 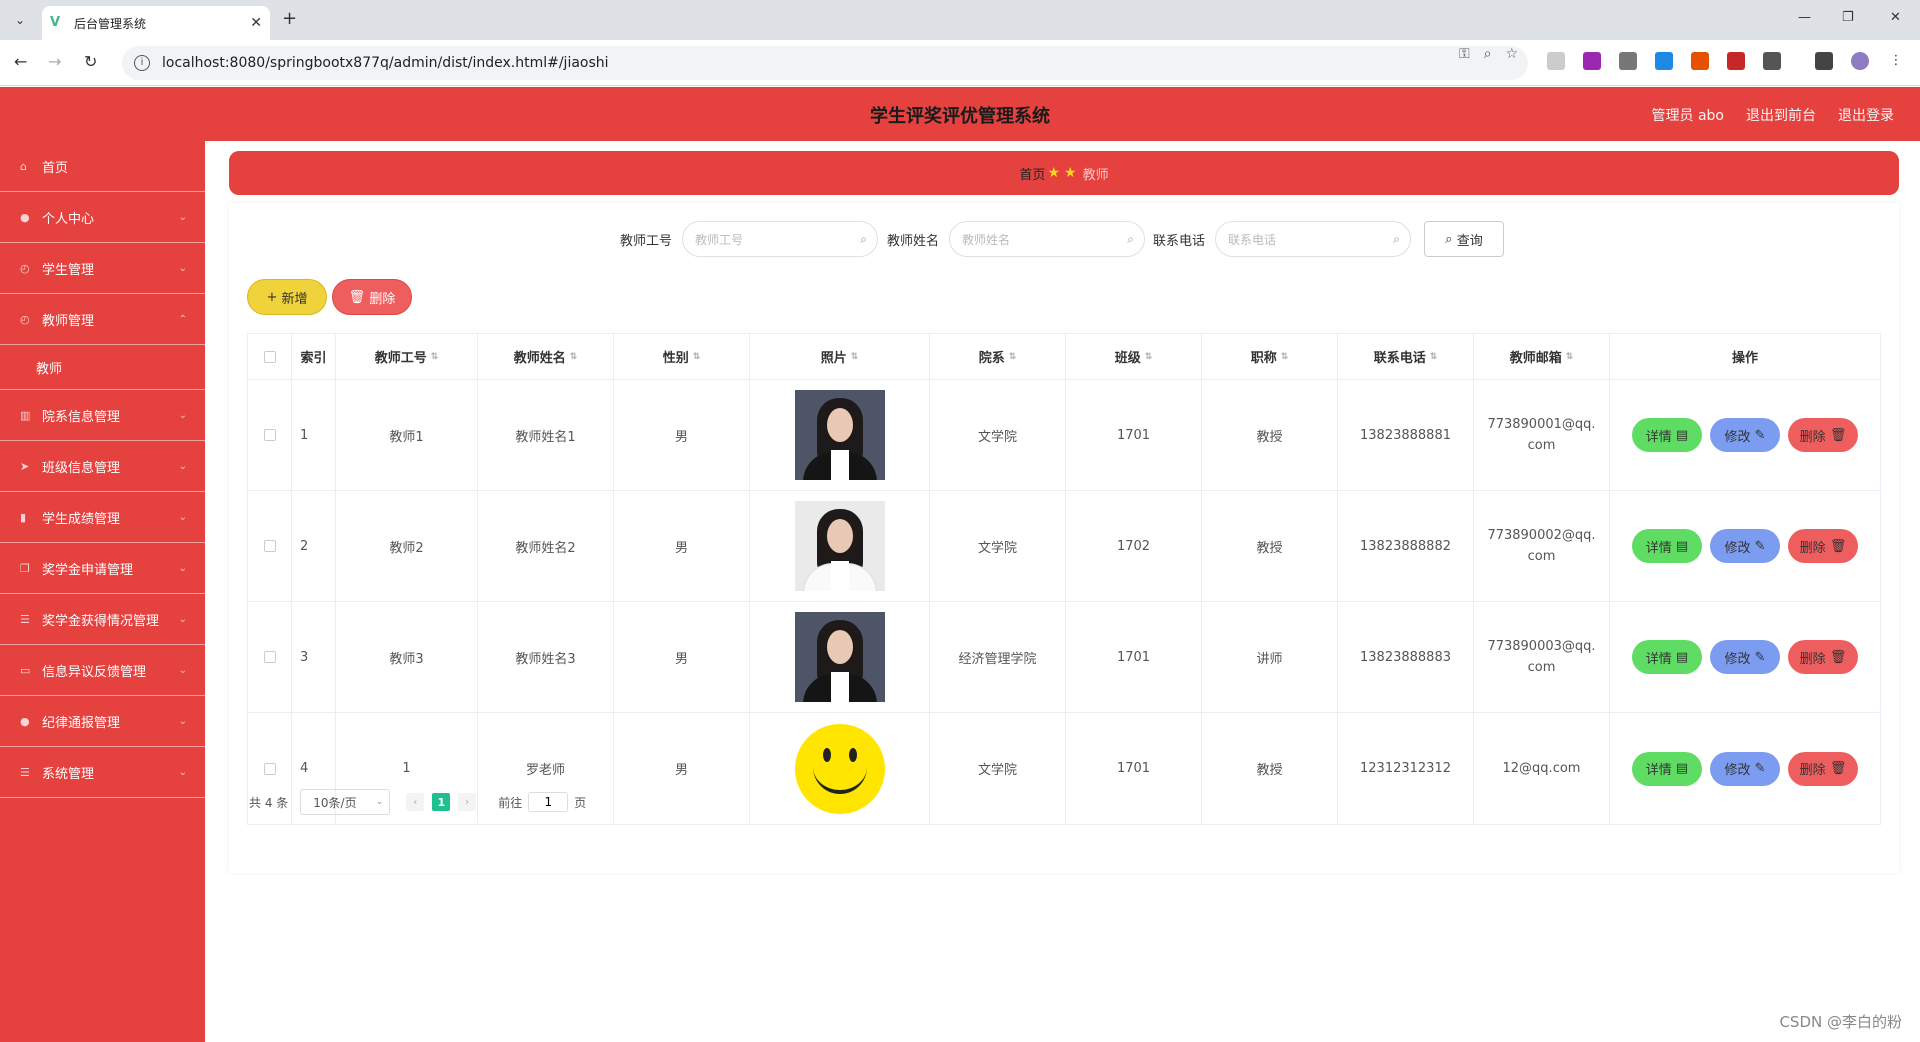 I want to click on page-size-select: 10条/页 ⌄, so click(x=345, y=802).